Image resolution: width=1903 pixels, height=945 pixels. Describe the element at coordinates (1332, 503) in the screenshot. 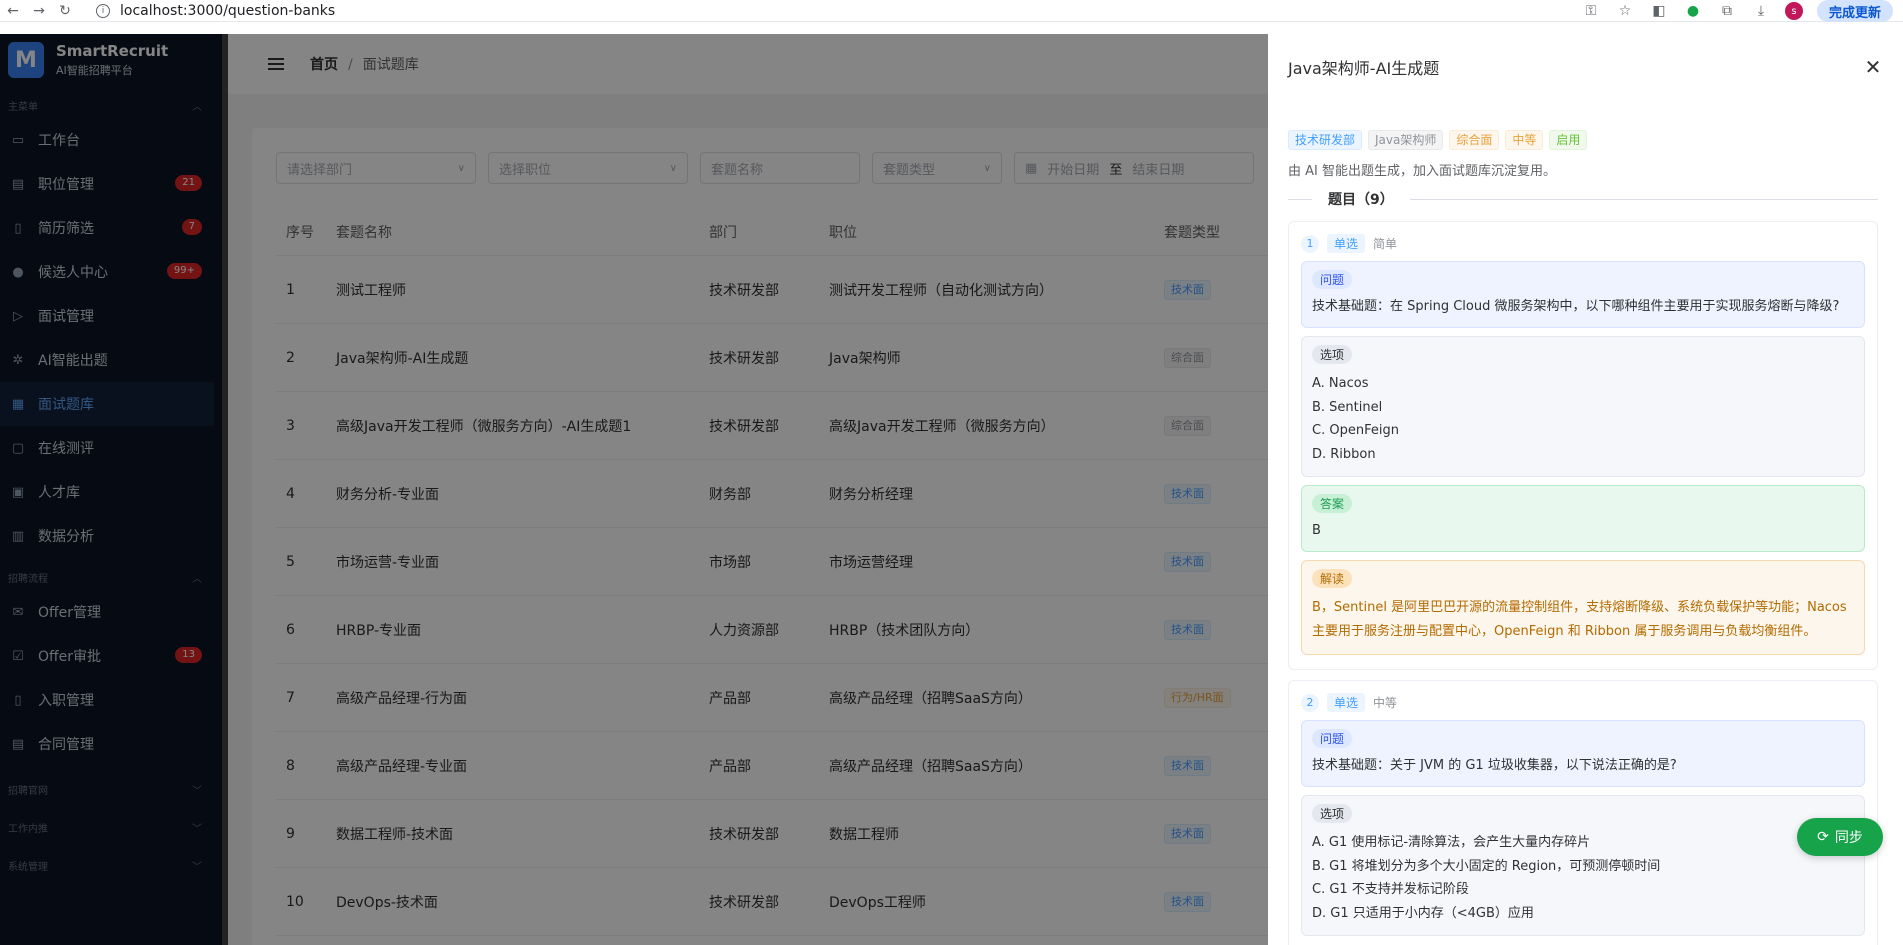

I see `section-label: 答案` at that location.